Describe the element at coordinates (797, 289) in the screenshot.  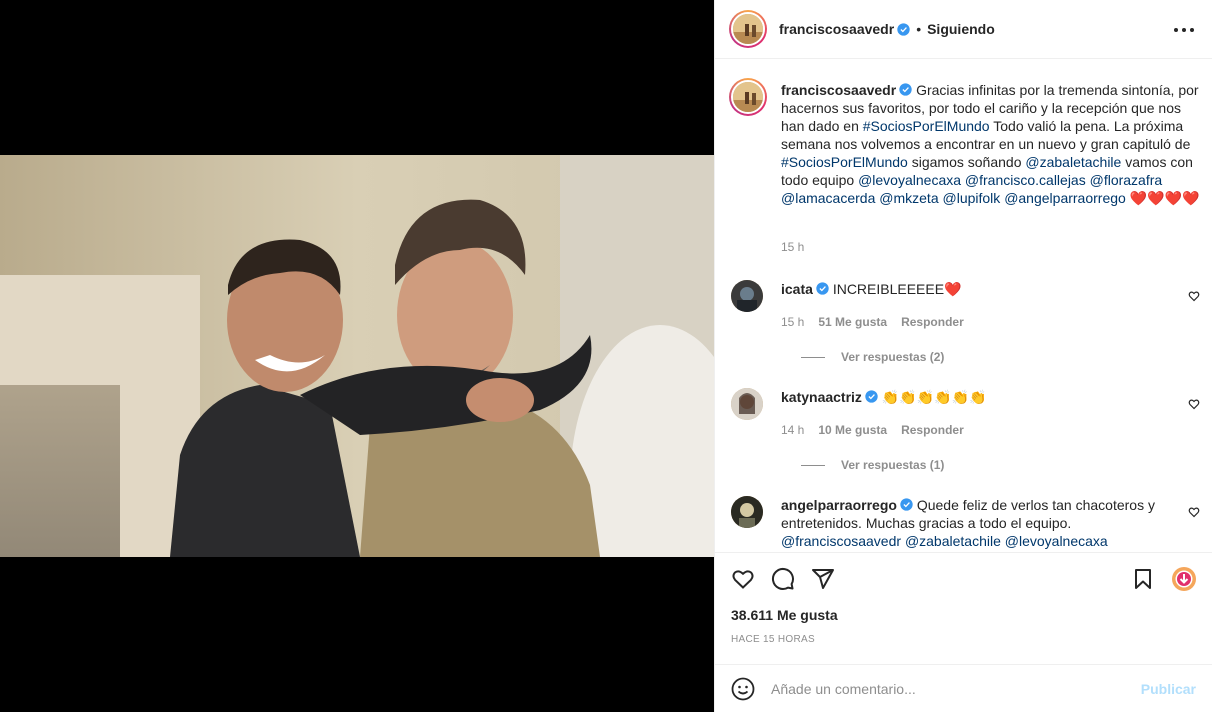
I see `comment-username: icata` at that location.